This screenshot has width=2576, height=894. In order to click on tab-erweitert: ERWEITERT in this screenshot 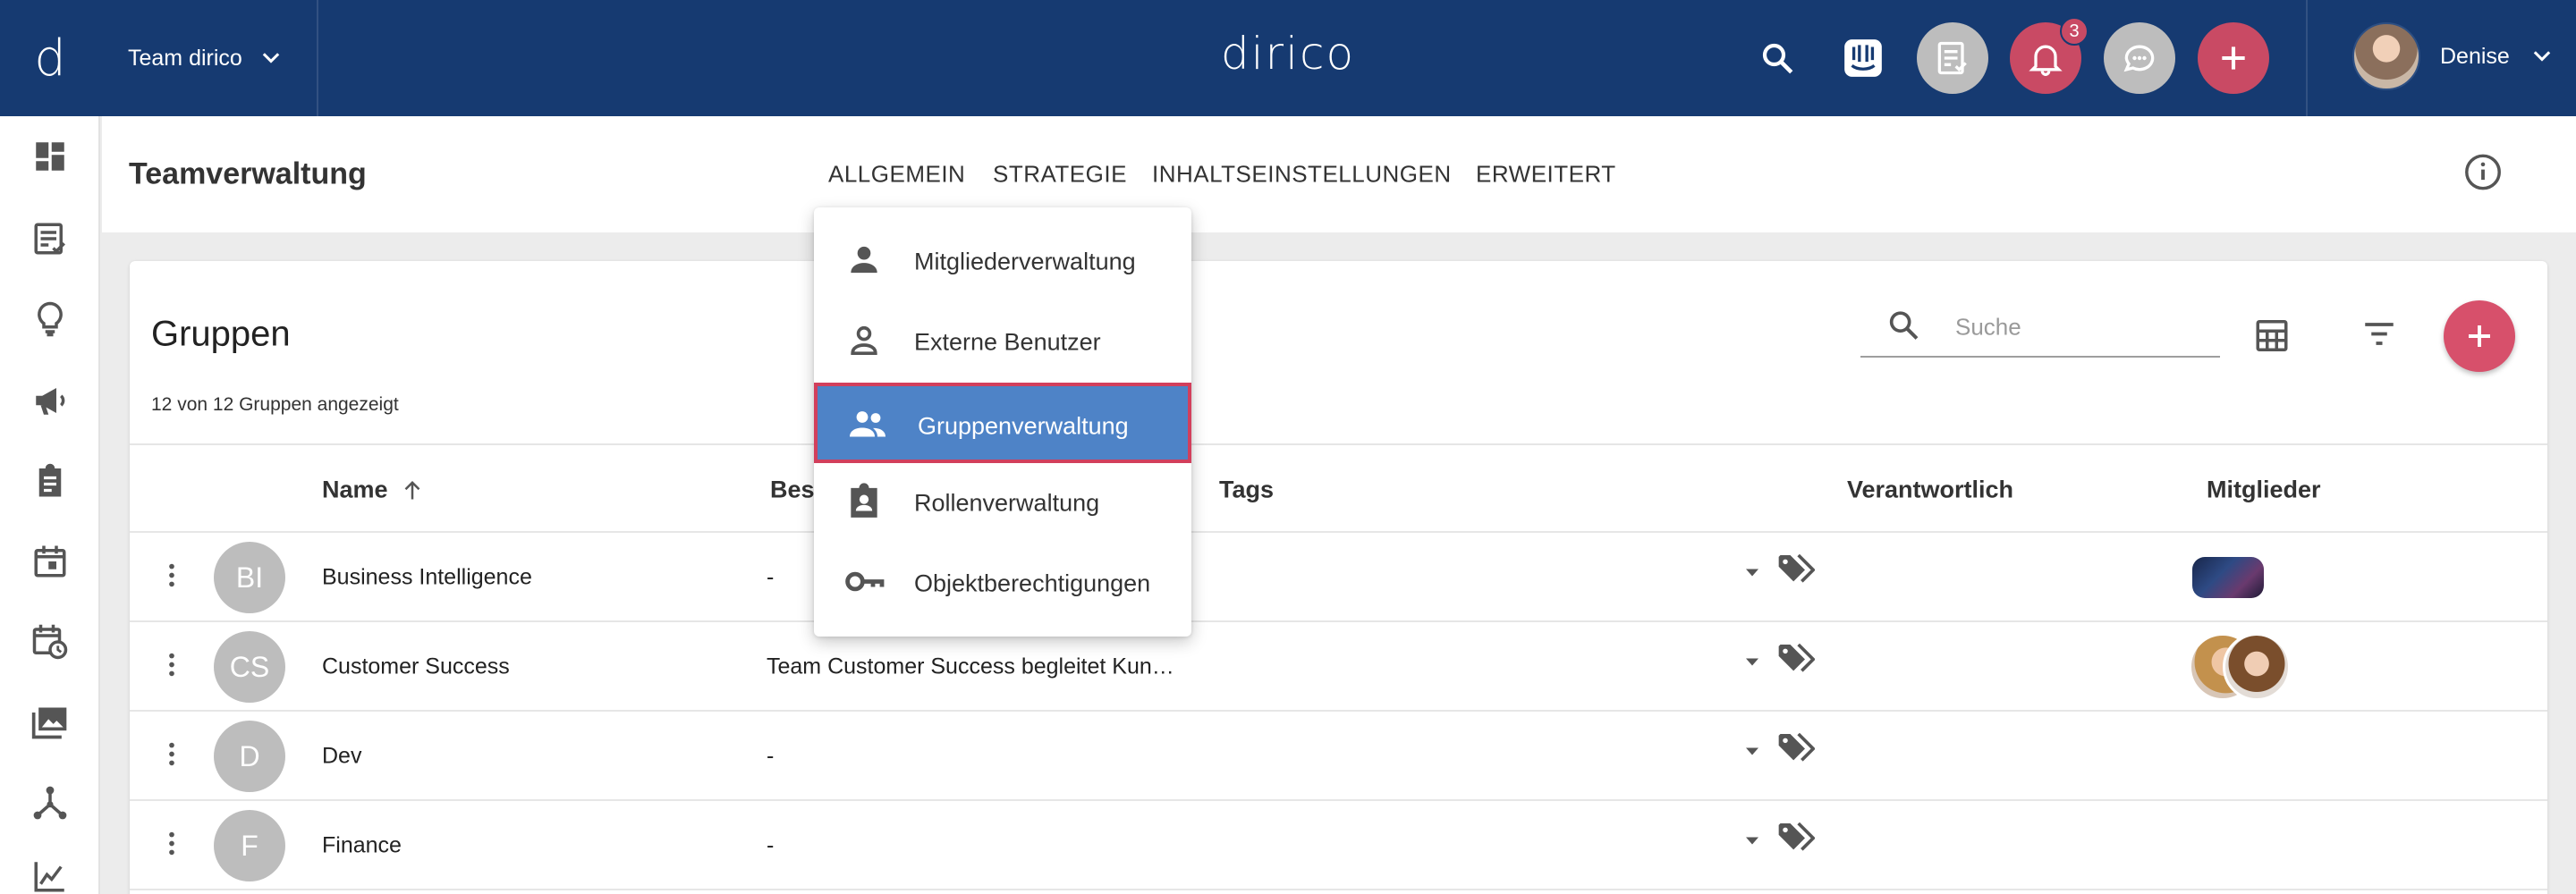, I will do `click(1546, 175)`.